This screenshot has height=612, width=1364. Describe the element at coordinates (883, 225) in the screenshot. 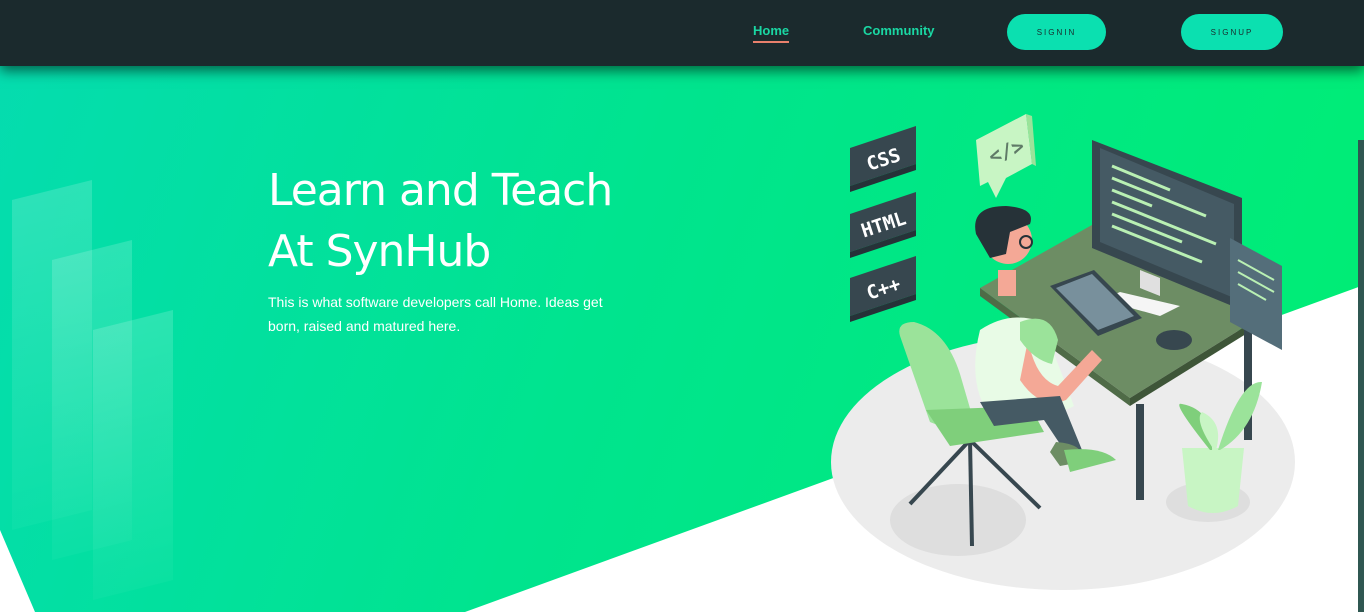

I see `html-tag: HTML` at that location.